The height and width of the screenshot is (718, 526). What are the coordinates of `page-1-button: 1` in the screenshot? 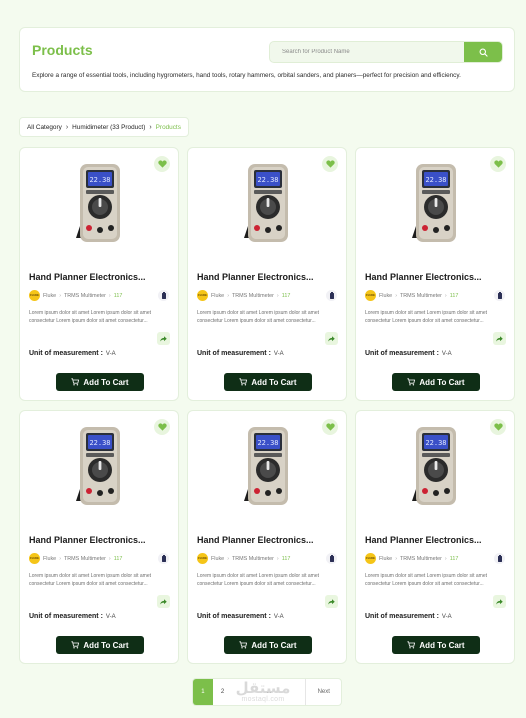 It's located at (203, 692).